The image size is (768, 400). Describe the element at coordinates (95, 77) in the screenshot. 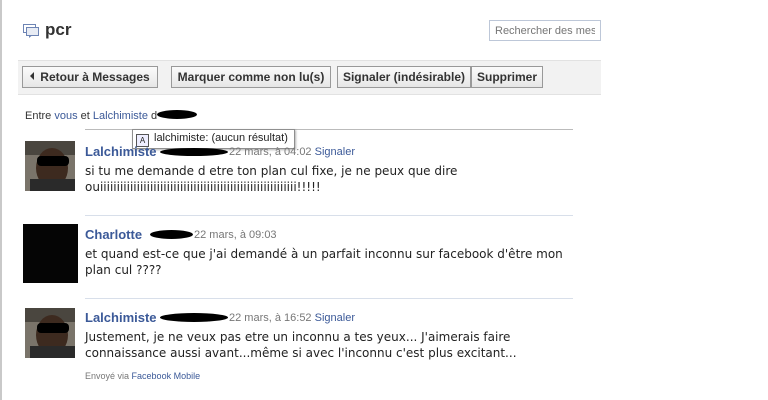

I see `back-label: Retour à Messages` at that location.